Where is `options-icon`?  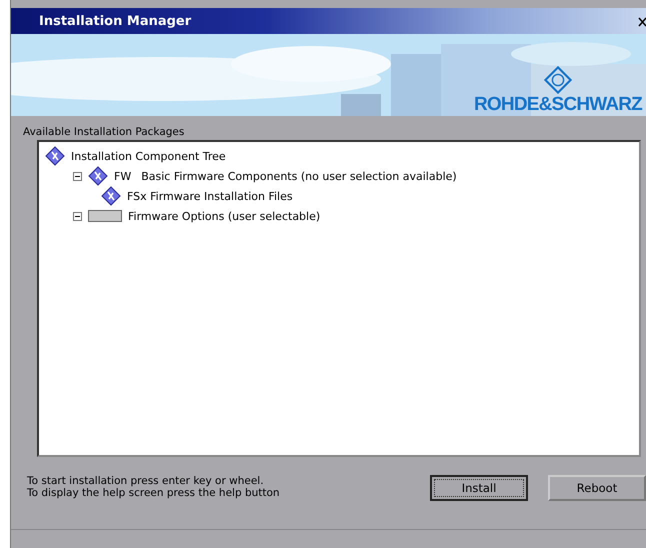
options-icon is located at coordinates (105, 216).